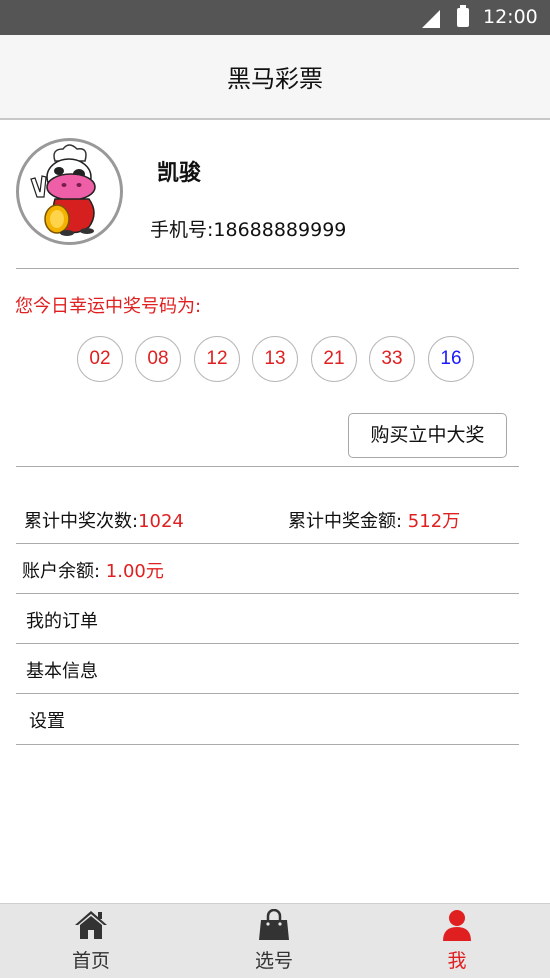 The height and width of the screenshot is (978, 550). I want to click on avatar, so click(69, 191).